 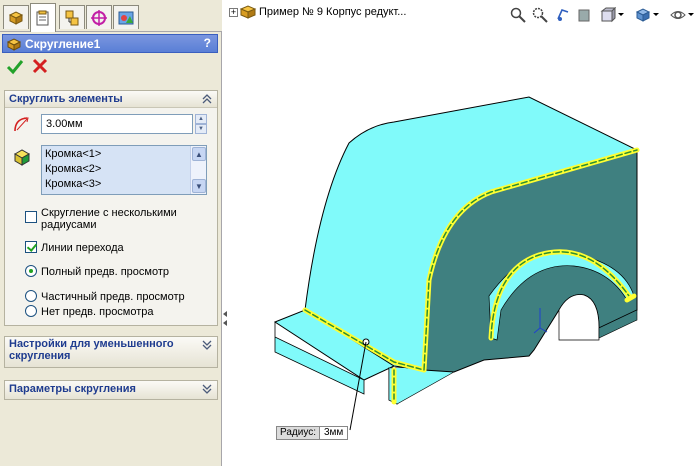 What do you see at coordinates (31, 311) in the screenshot?
I see `no-preview-radio` at bounding box center [31, 311].